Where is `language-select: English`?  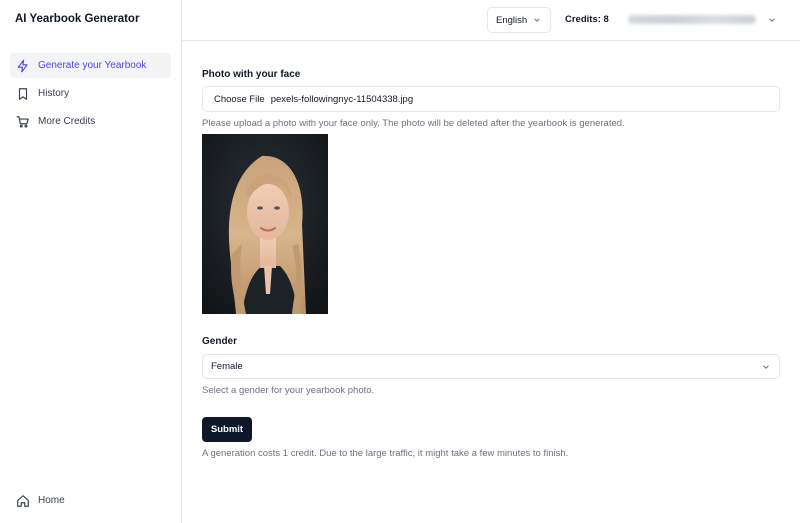
language-select: English is located at coordinates (519, 20).